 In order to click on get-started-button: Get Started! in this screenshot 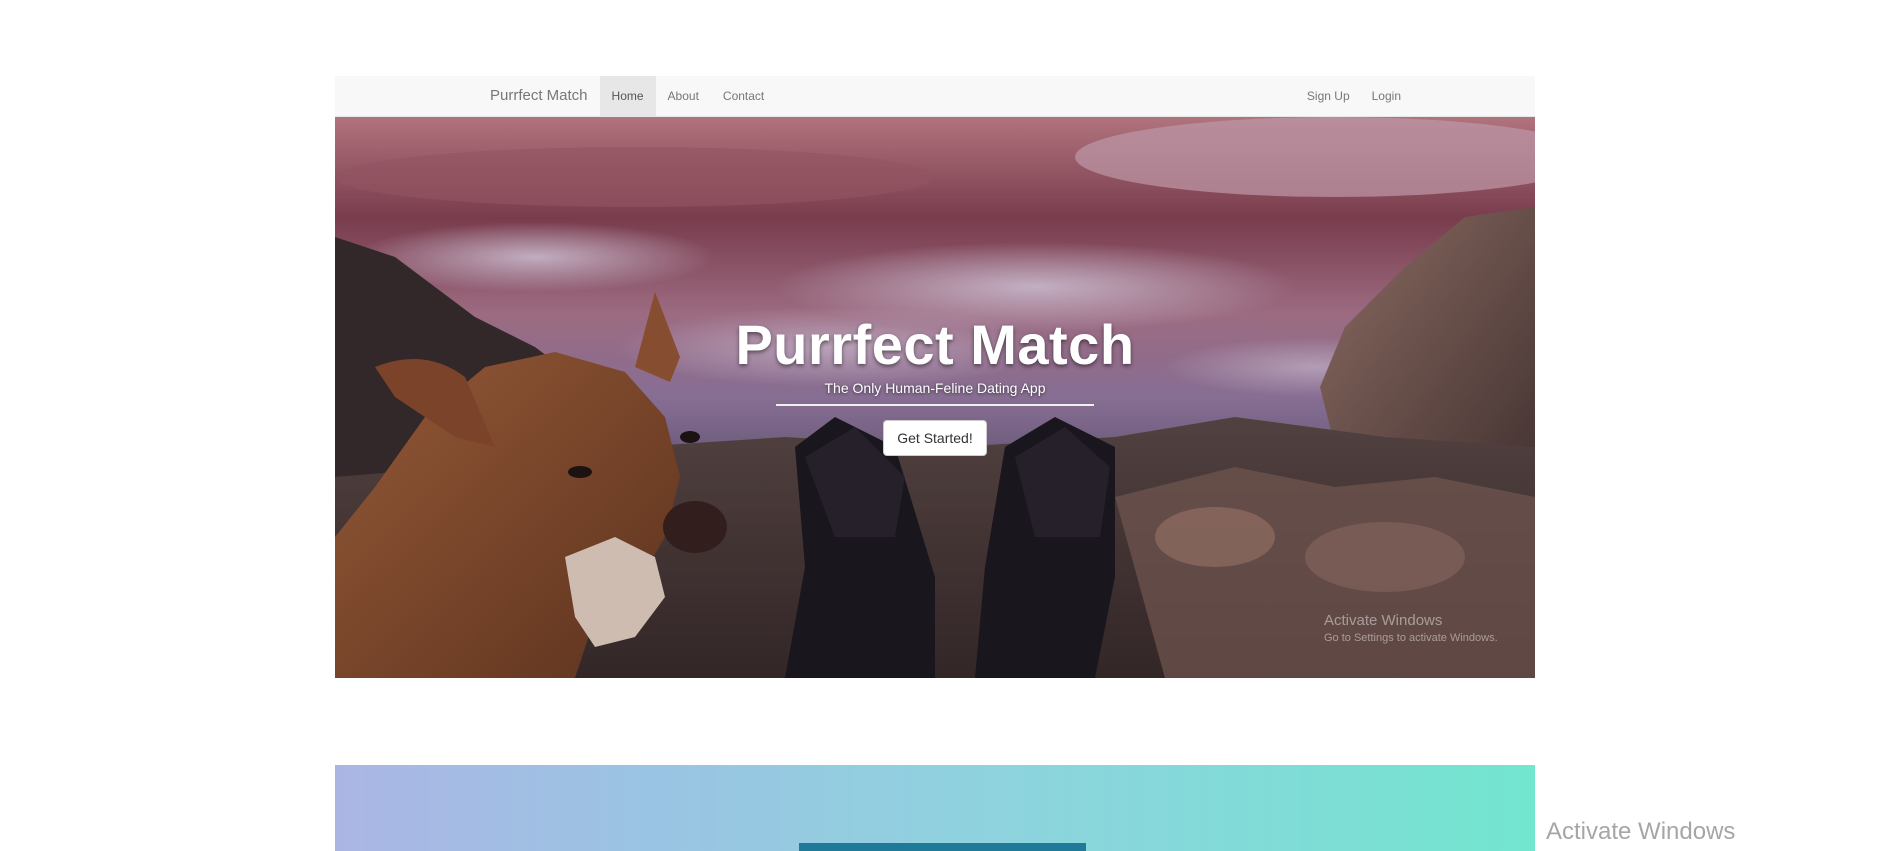, I will do `click(935, 438)`.